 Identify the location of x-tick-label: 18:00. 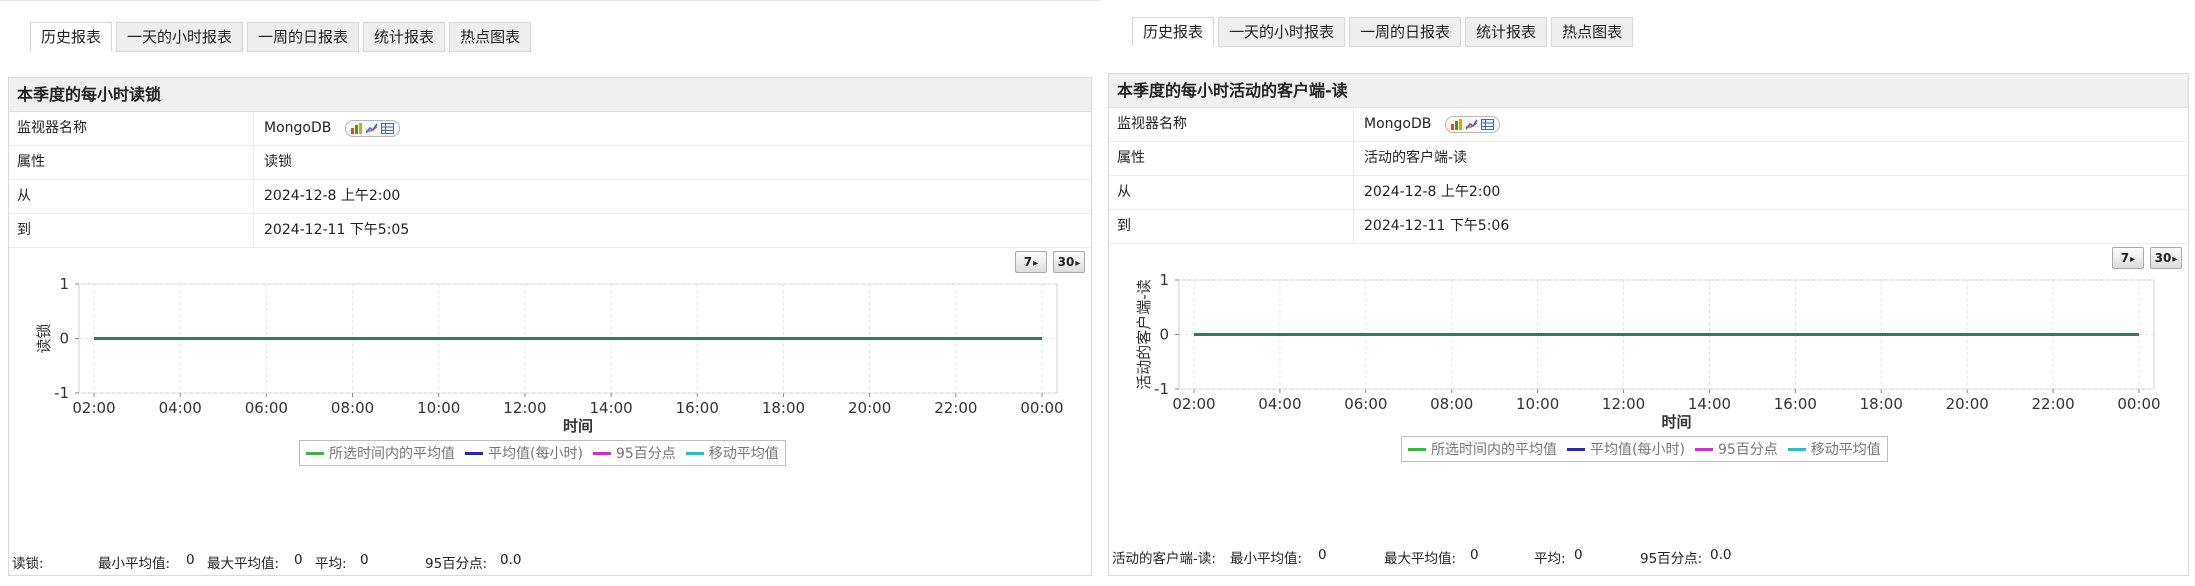
(783, 408).